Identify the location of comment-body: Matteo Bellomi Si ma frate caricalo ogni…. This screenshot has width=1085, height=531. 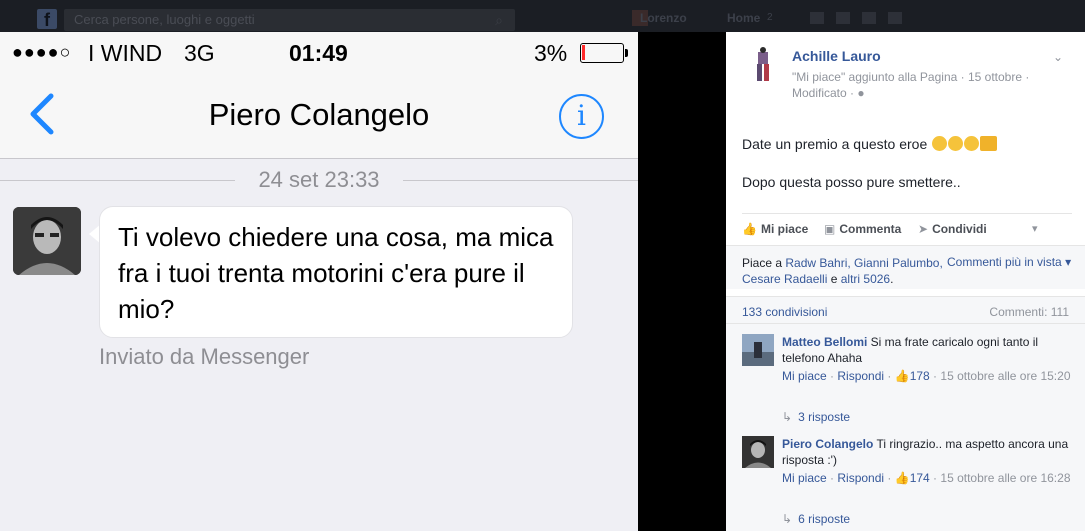
(927, 350).